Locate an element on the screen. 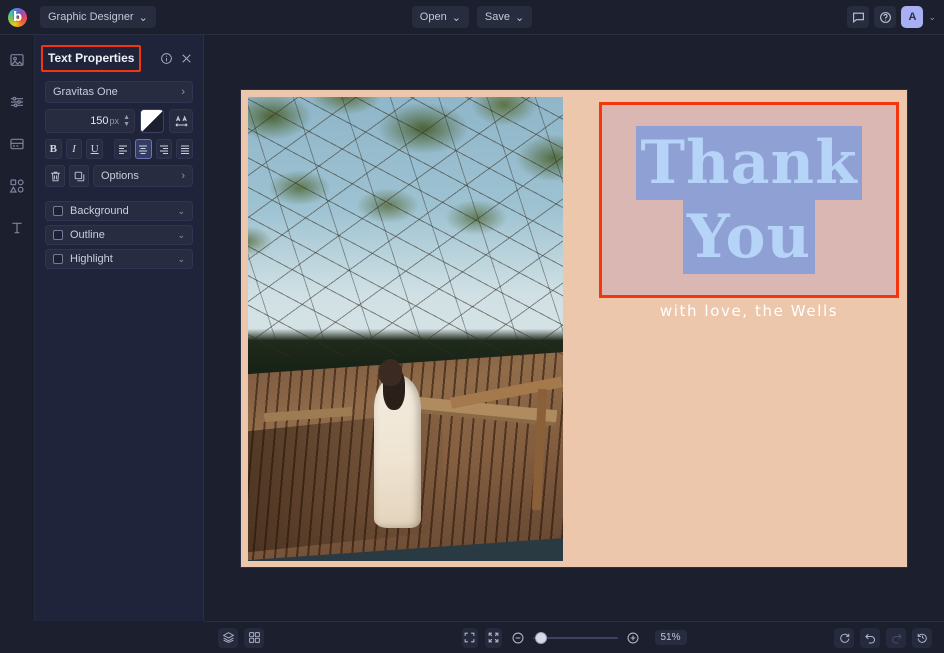 The image size is (944, 653). grid-icon is located at coordinates (254, 637).